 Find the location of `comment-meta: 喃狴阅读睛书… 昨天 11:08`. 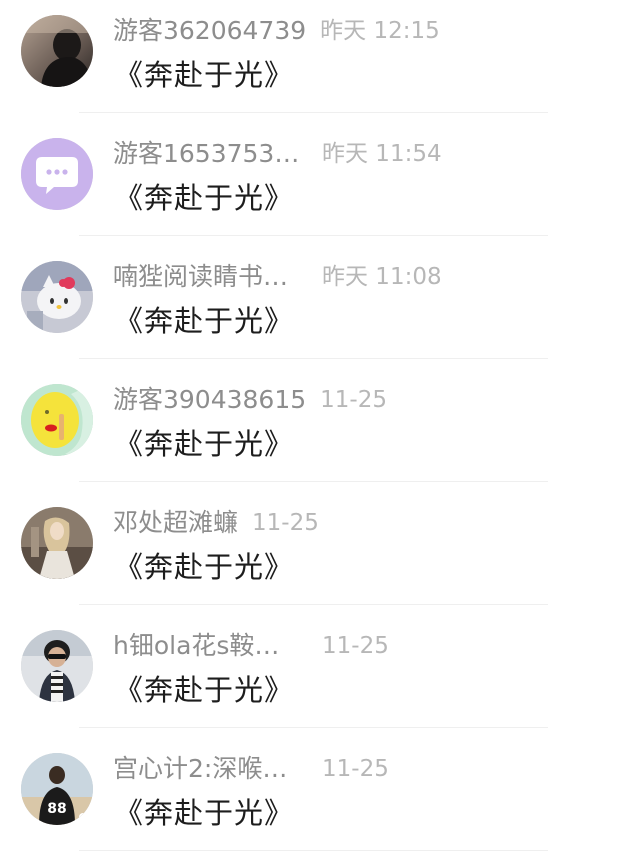

comment-meta: 喃狴阅读睛书… 昨天 11:08 is located at coordinates (277, 277).